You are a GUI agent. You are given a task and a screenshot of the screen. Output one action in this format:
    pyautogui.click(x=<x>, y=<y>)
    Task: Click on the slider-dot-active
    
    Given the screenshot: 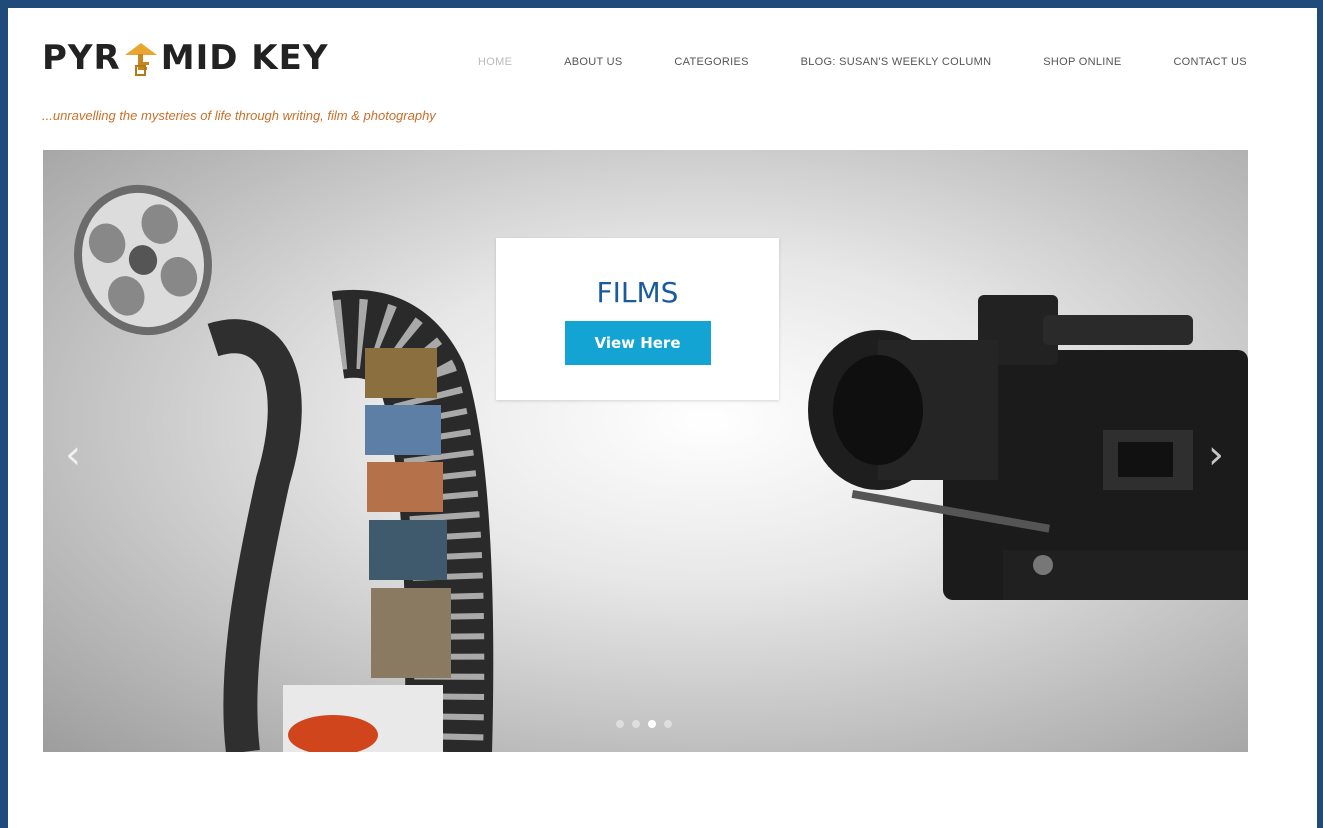 What is the action you would take?
    pyautogui.click(x=652, y=724)
    